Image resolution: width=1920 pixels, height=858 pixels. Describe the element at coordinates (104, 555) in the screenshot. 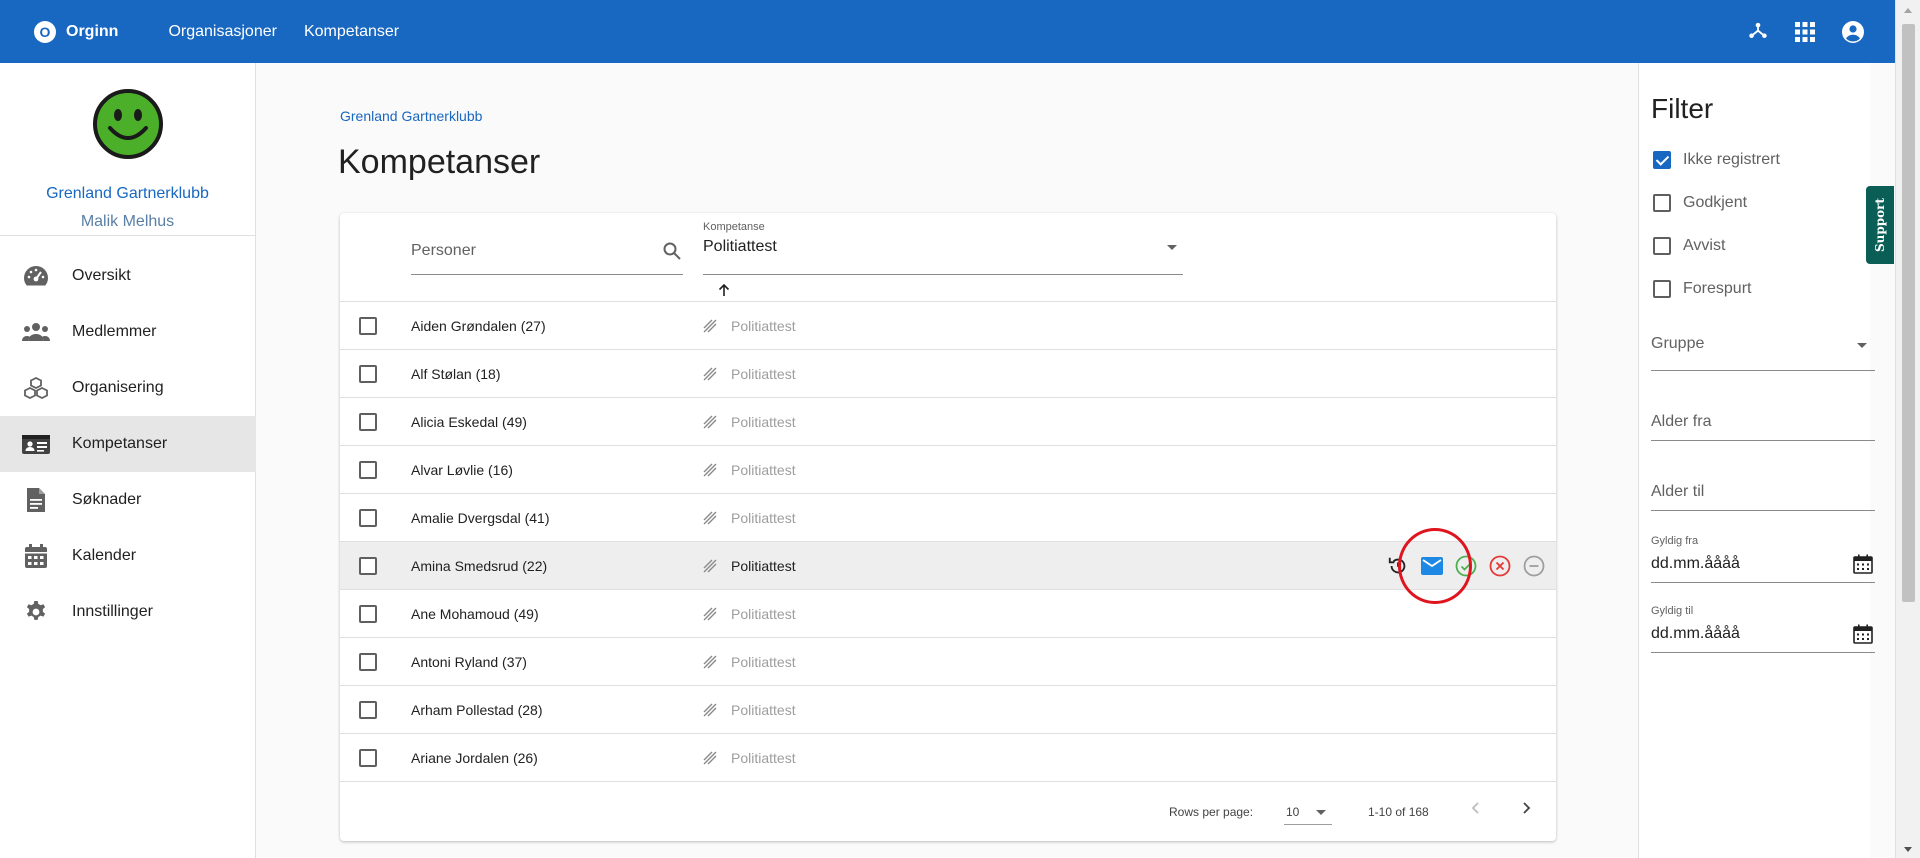

I see `sidebar-item-label: Kalender` at that location.